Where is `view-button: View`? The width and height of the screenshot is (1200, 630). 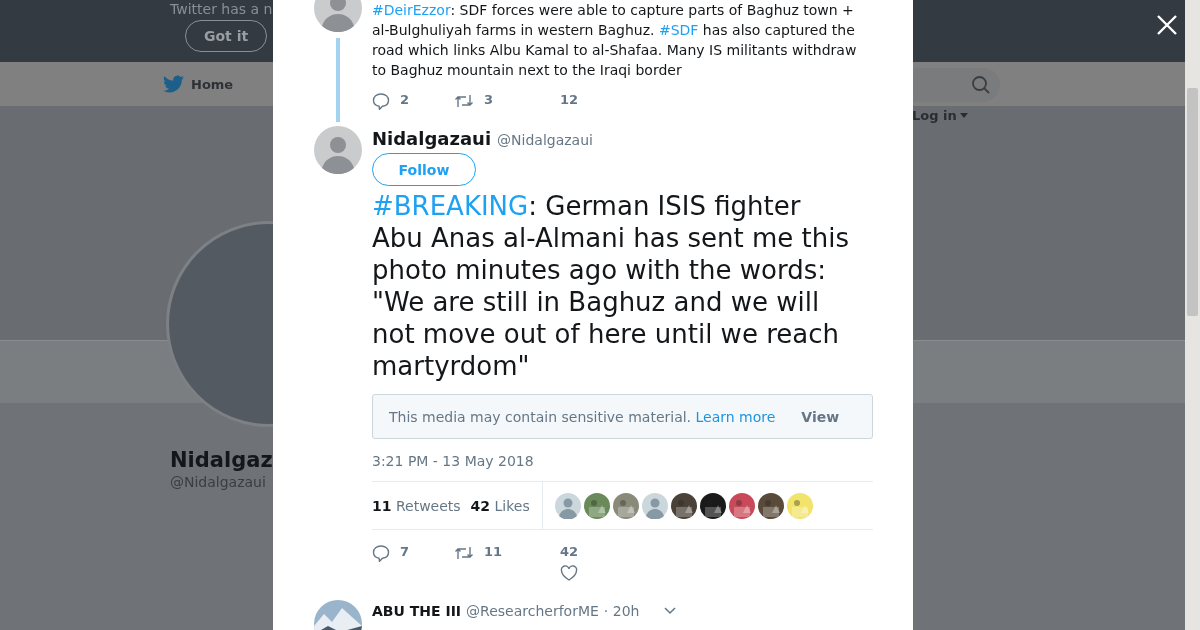 view-button: View is located at coordinates (820, 416).